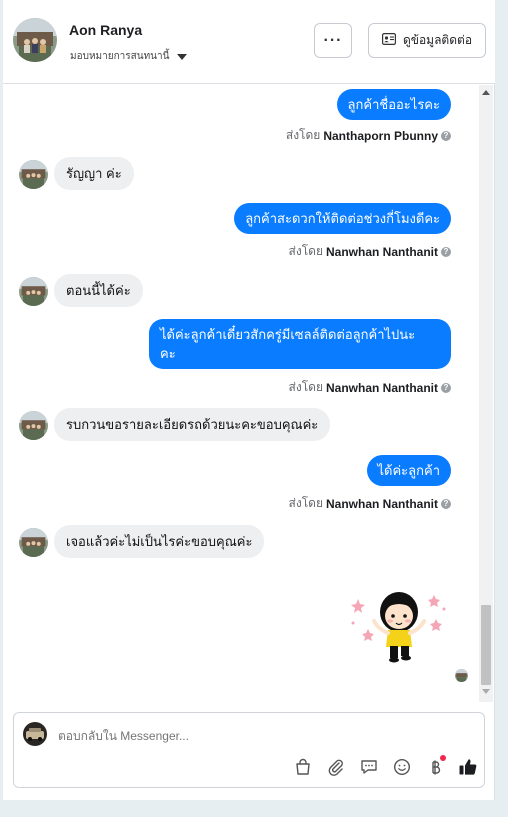 The width and height of the screenshot is (508, 817). I want to click on emoji-icon, so click(401, 766).